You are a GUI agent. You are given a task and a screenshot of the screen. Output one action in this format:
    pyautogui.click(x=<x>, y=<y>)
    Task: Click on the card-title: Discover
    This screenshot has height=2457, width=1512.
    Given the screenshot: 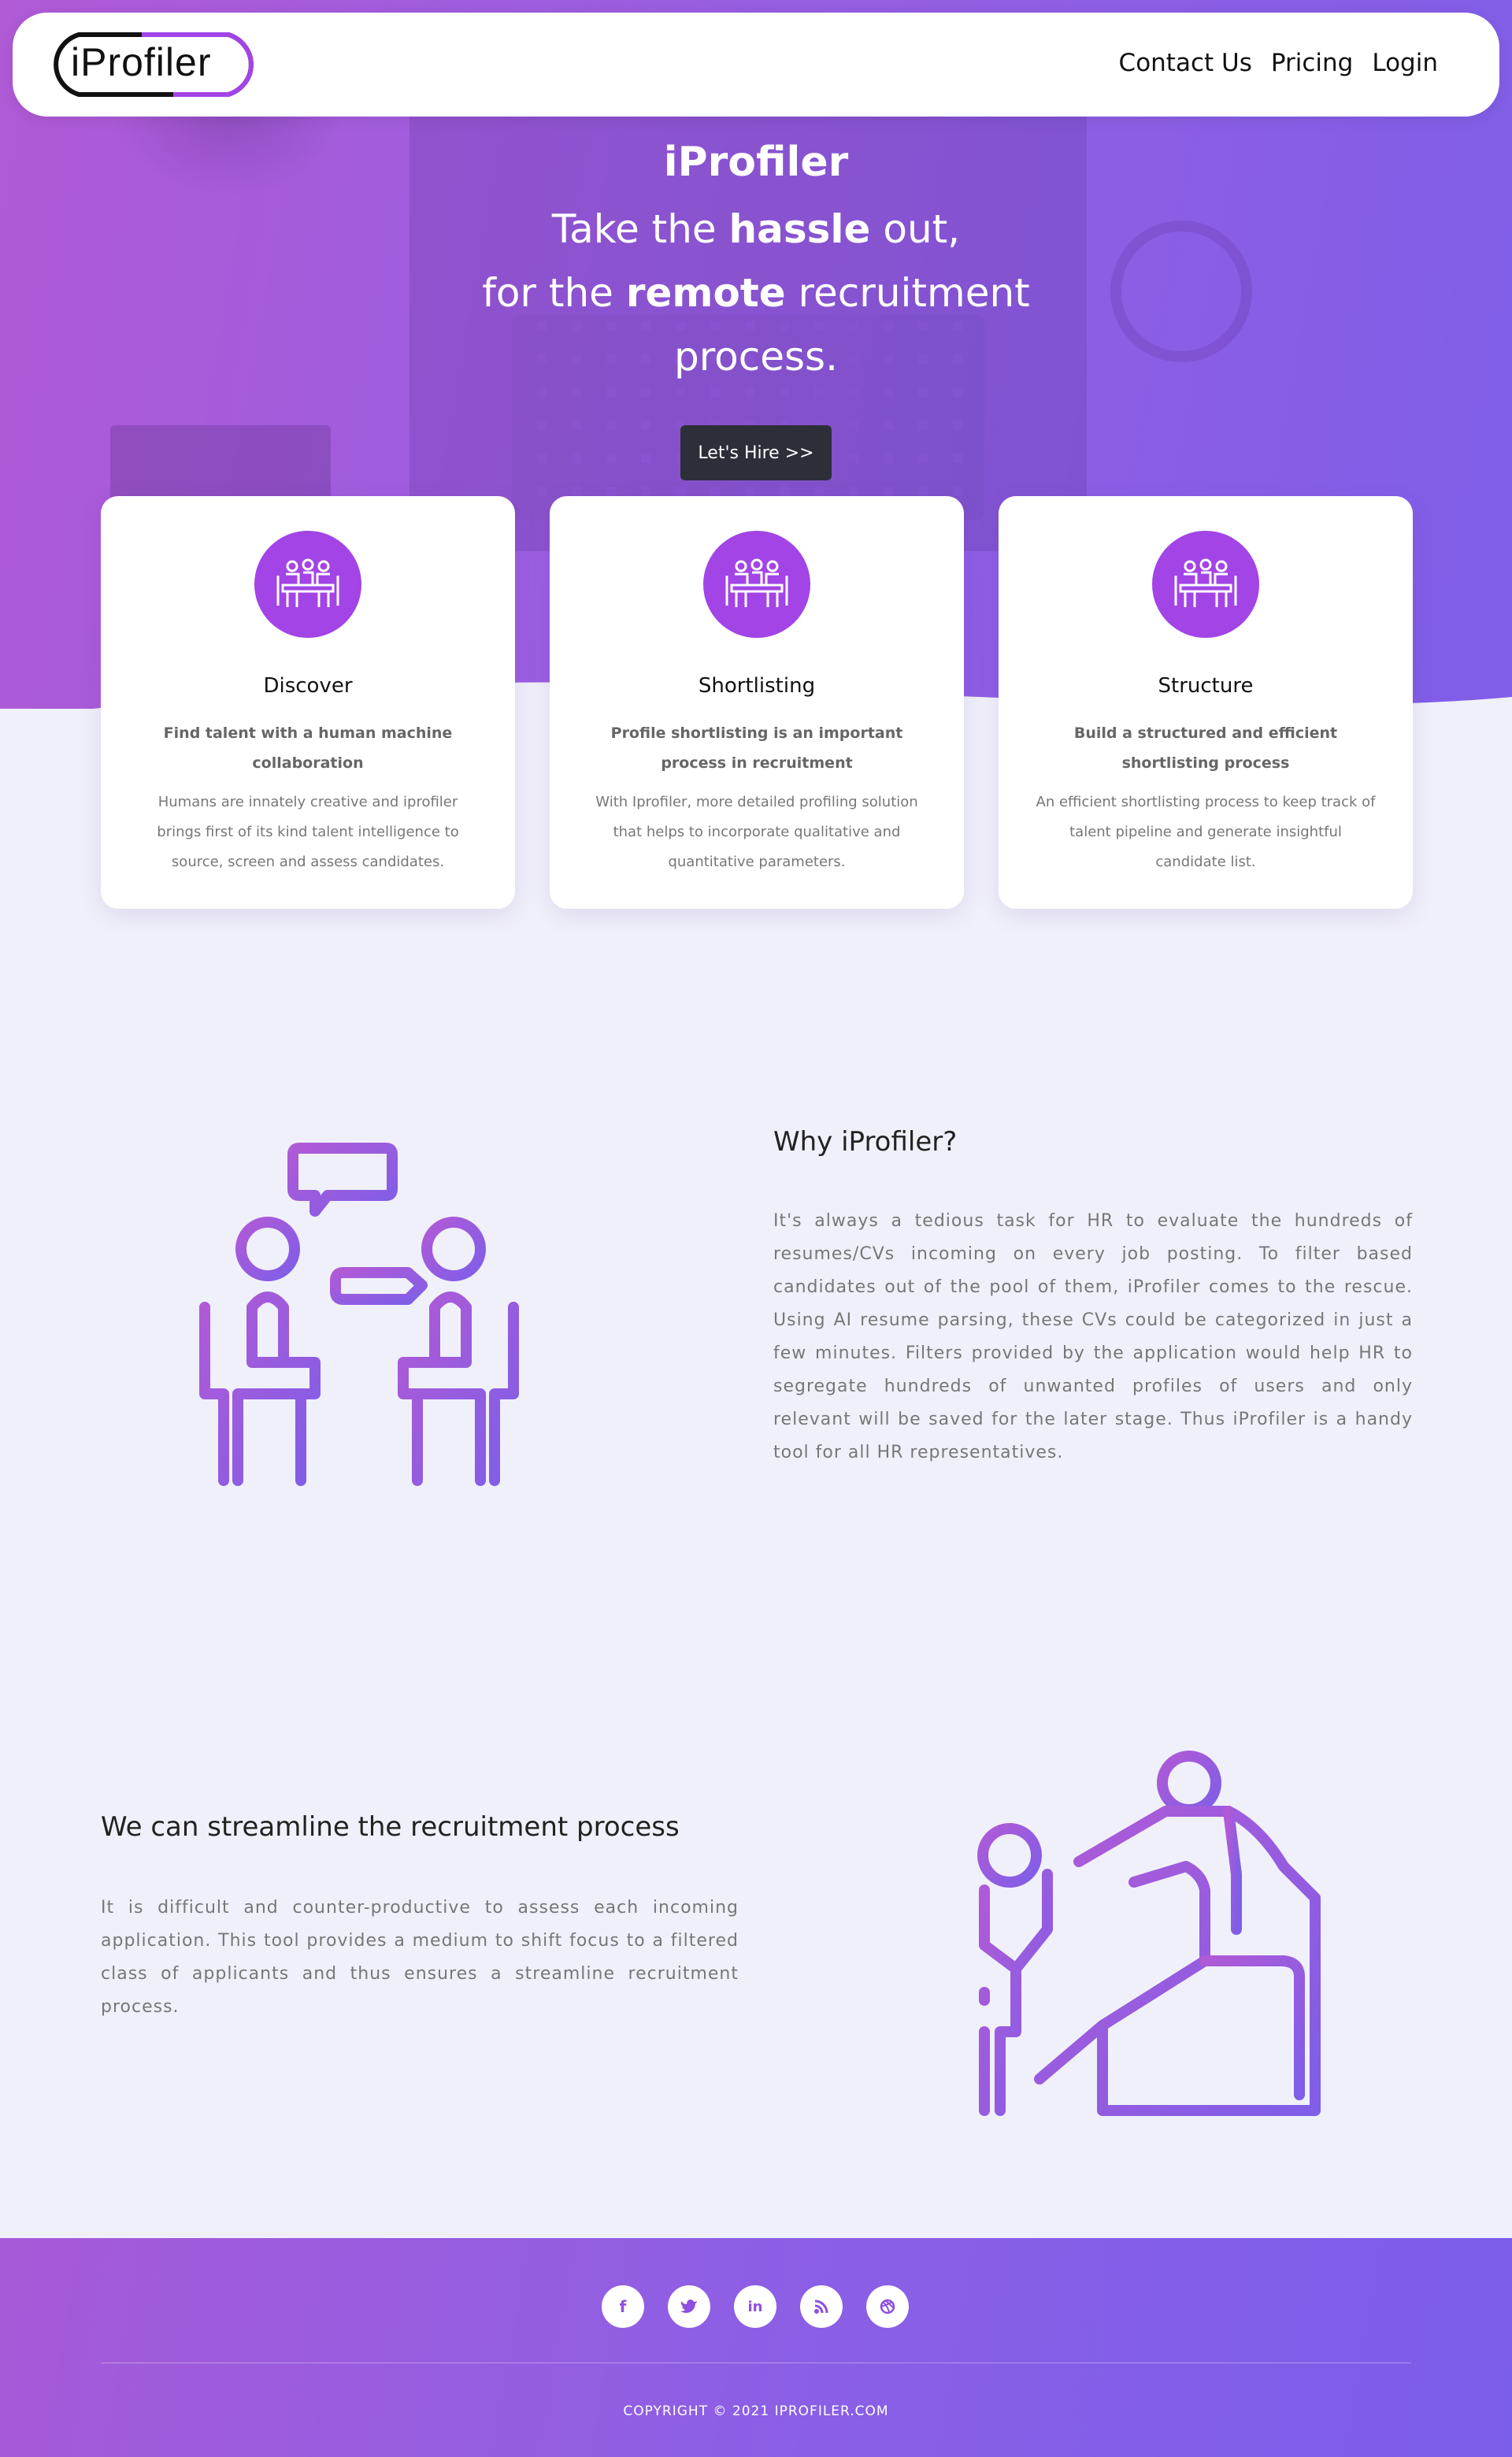 What is the action you would take?
    pyautogui.click(x=308, y=686)
    